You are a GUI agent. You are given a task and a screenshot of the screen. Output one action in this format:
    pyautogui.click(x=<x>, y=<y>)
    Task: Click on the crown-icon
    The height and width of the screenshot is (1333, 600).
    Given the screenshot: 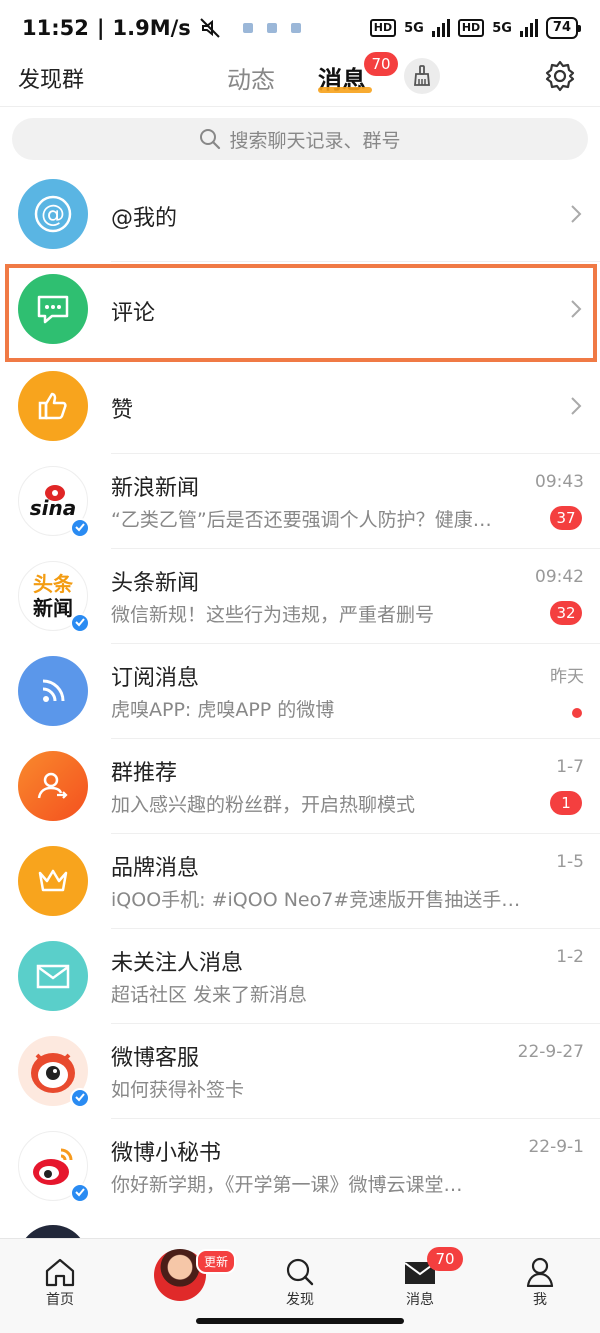 What is the action you would take?
    pyautogui.click(x=53, y=881)
    